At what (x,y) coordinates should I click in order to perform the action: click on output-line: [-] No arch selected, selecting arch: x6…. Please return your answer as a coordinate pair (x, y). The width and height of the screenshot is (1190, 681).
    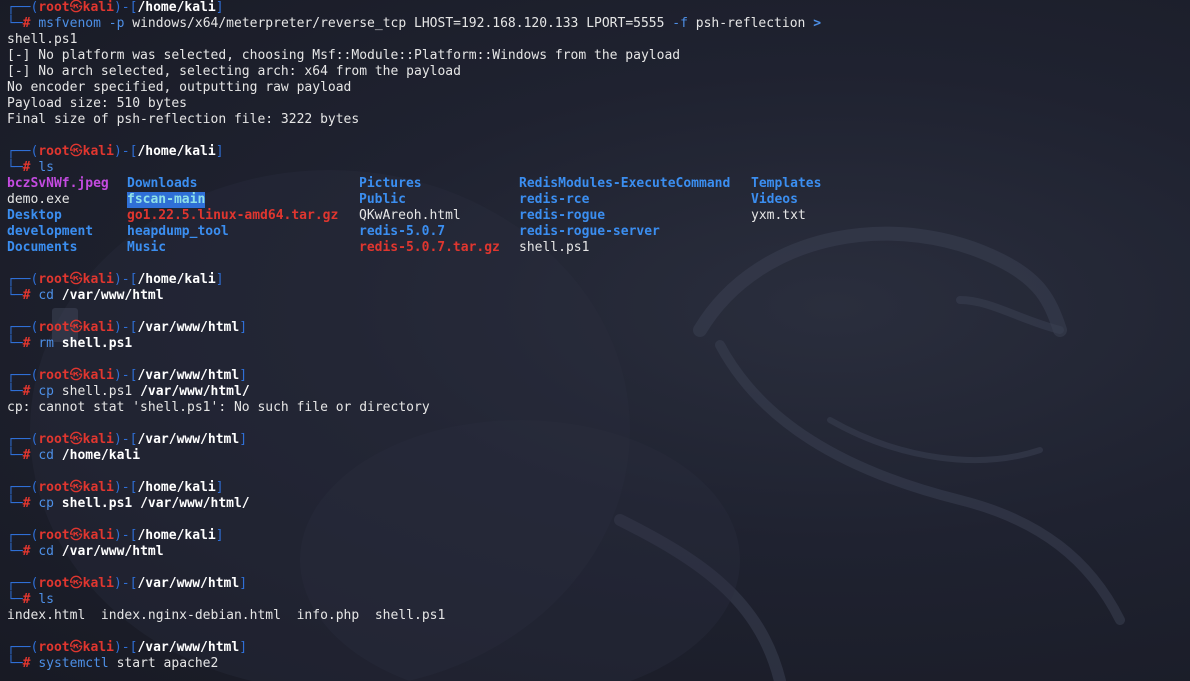
    Looking at the image, I should click on (598, 72).